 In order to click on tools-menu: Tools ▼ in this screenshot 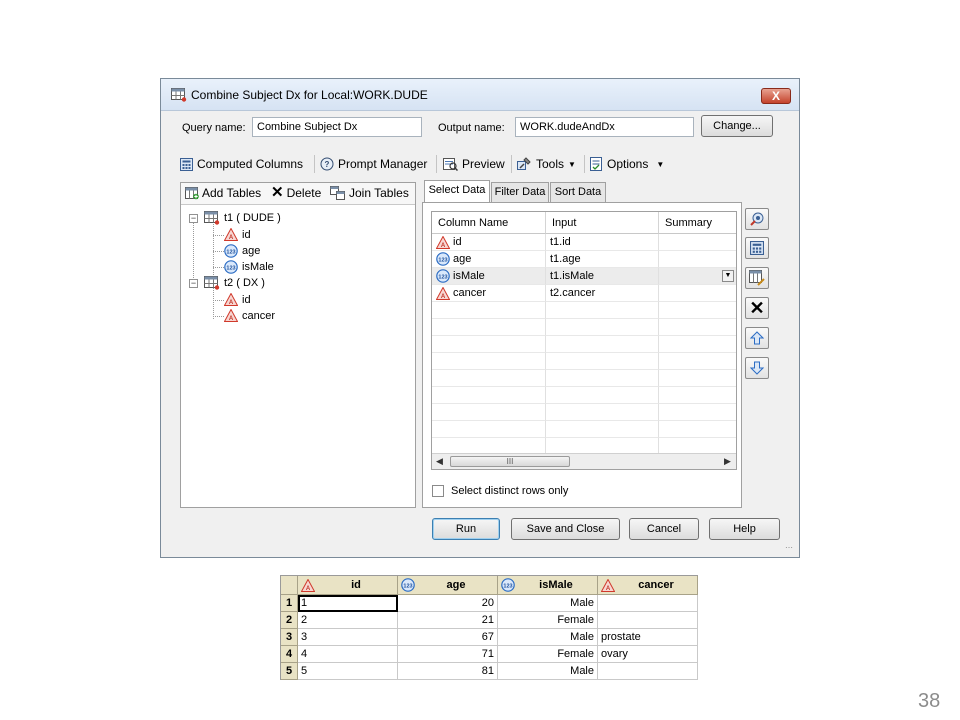, I will do `click(546, 164)`.